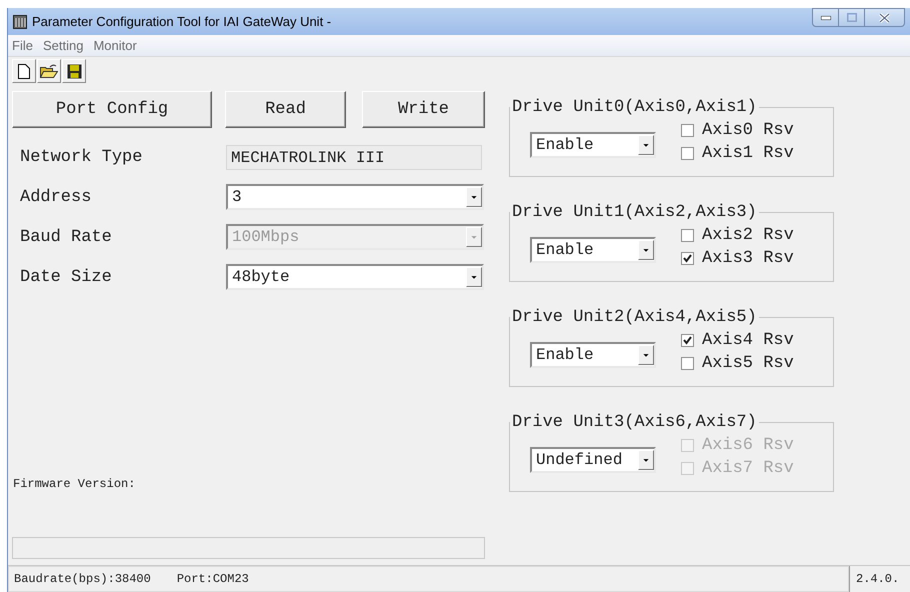 The width and height of the screenshot is (910, 592). I want to click on group-title: Drive Unit1(Axis2,Axis3), so click(634, 212).